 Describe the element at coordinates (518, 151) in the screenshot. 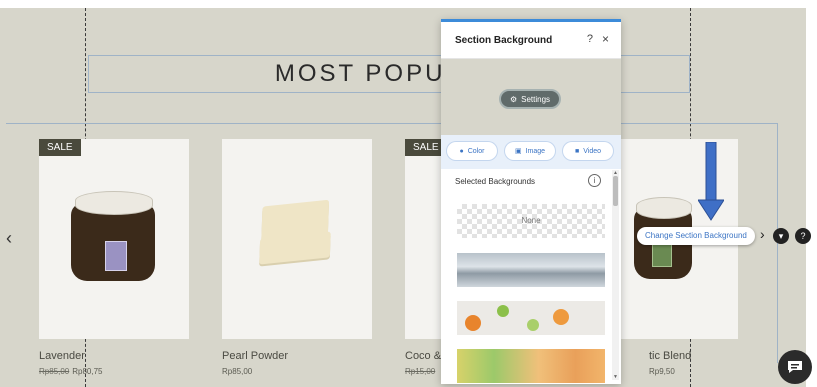

I see `image-icon: ▣` at that location.